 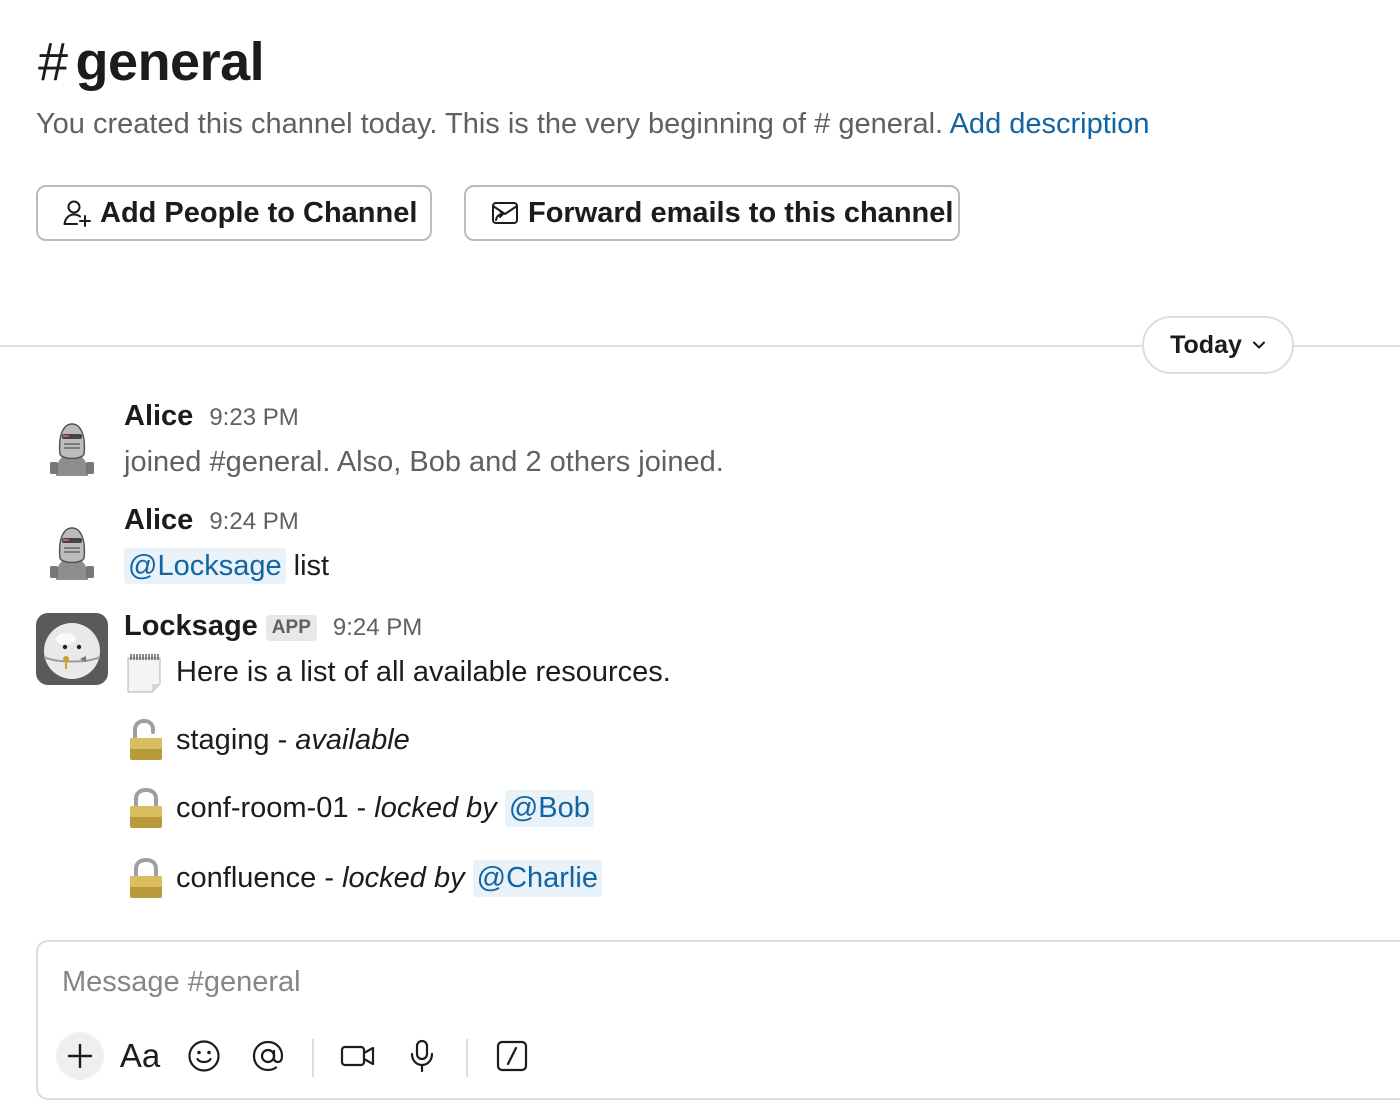 What do you see at coordinates (1258, 345) in the screenshot?
I see `chevron-down-icon` at bounding box center [1258, 345].